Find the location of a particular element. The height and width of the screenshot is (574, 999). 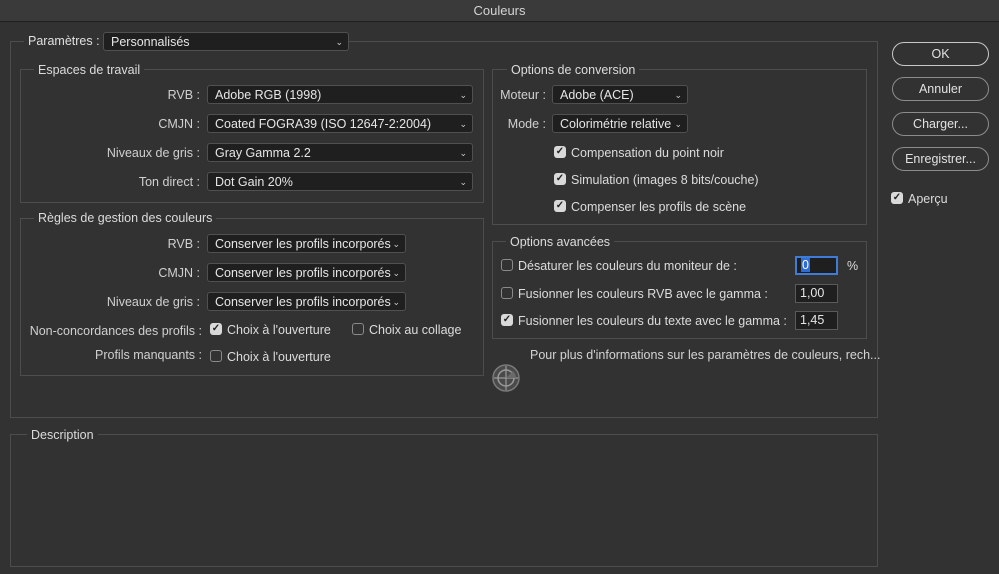

intent-select: Colorimétrie relative ⌄ is located at coordinates (620, 123).